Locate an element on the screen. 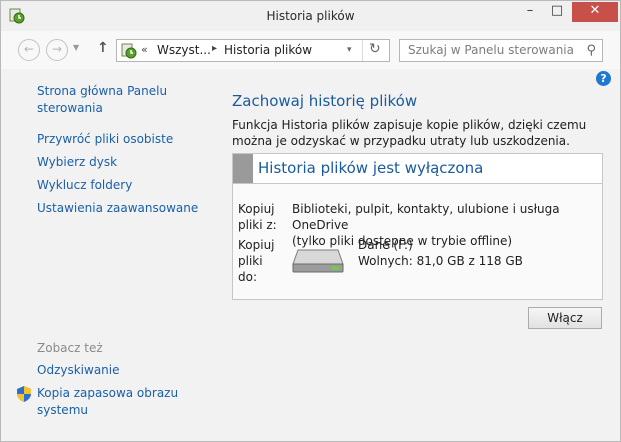 This screenshot has width=621, height=442. sidebar-item-system-image-backup: Kopia zapasowa obrazu systemu is located at coordinates (107, 402).